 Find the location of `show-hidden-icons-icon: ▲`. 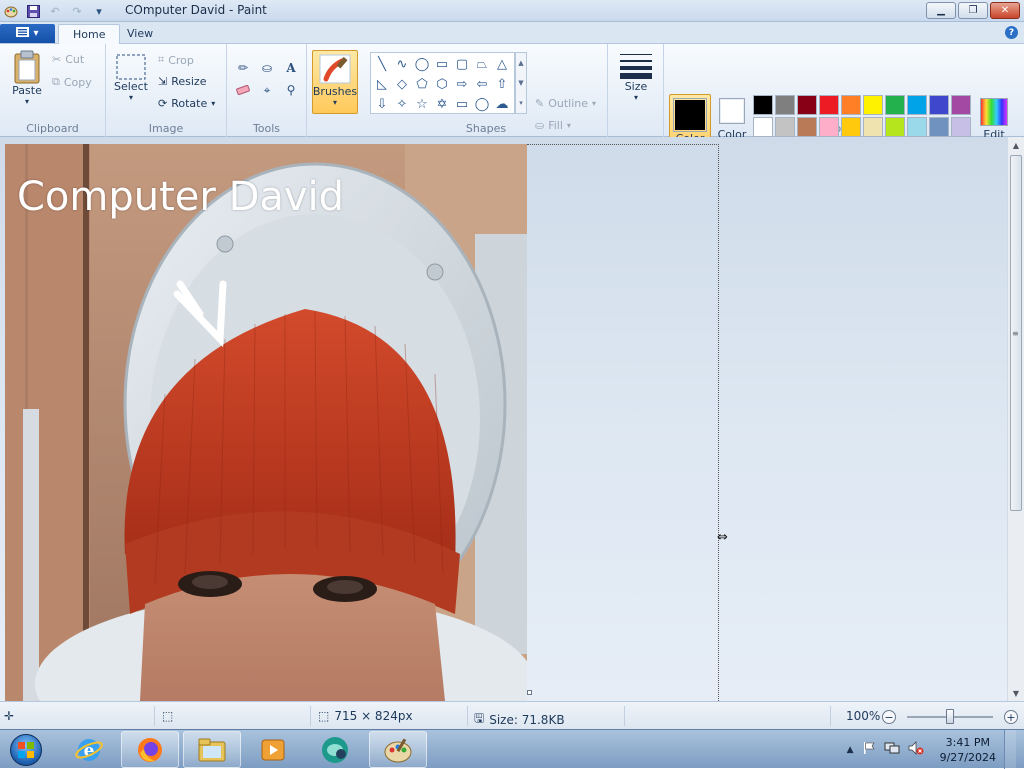

show-hidden-icons-icon: ▲ is located at coordinates (850, 750).